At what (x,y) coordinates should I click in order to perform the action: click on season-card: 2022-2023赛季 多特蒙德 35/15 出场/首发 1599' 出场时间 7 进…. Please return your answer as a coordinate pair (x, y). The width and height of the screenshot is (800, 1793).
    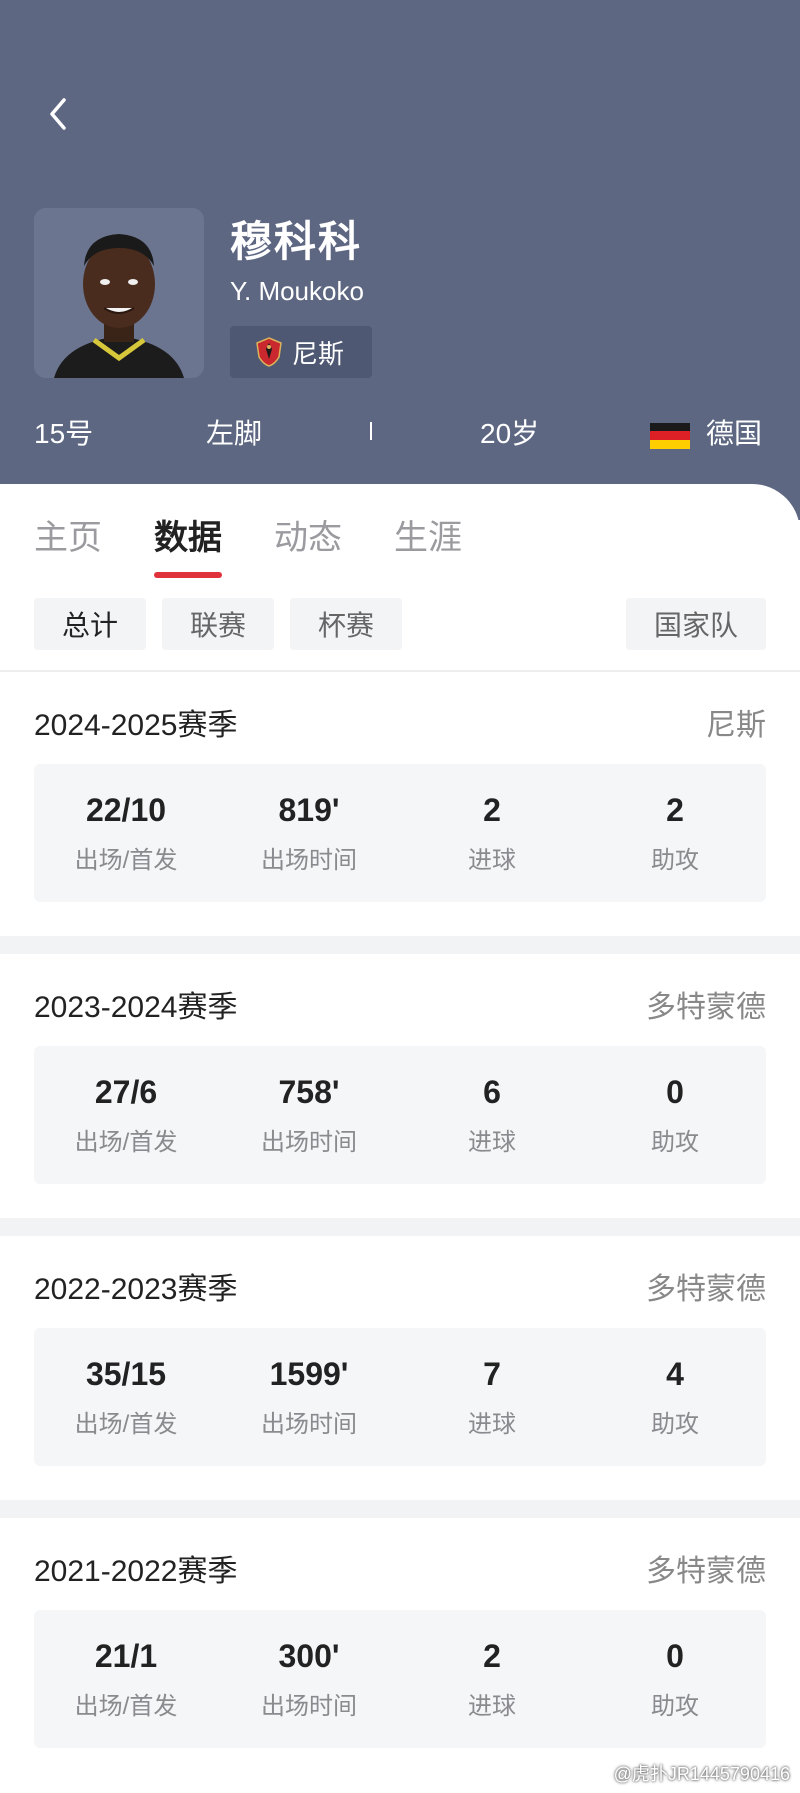
    Looking at the image, I should click on (400, 1368).